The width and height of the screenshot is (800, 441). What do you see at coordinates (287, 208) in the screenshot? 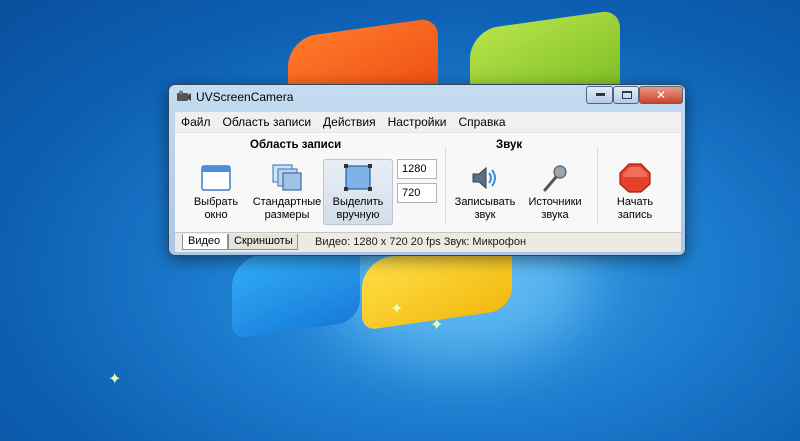
I see `standard-sizes-label: Стандартные размеры` at bounding box center [287, 208].